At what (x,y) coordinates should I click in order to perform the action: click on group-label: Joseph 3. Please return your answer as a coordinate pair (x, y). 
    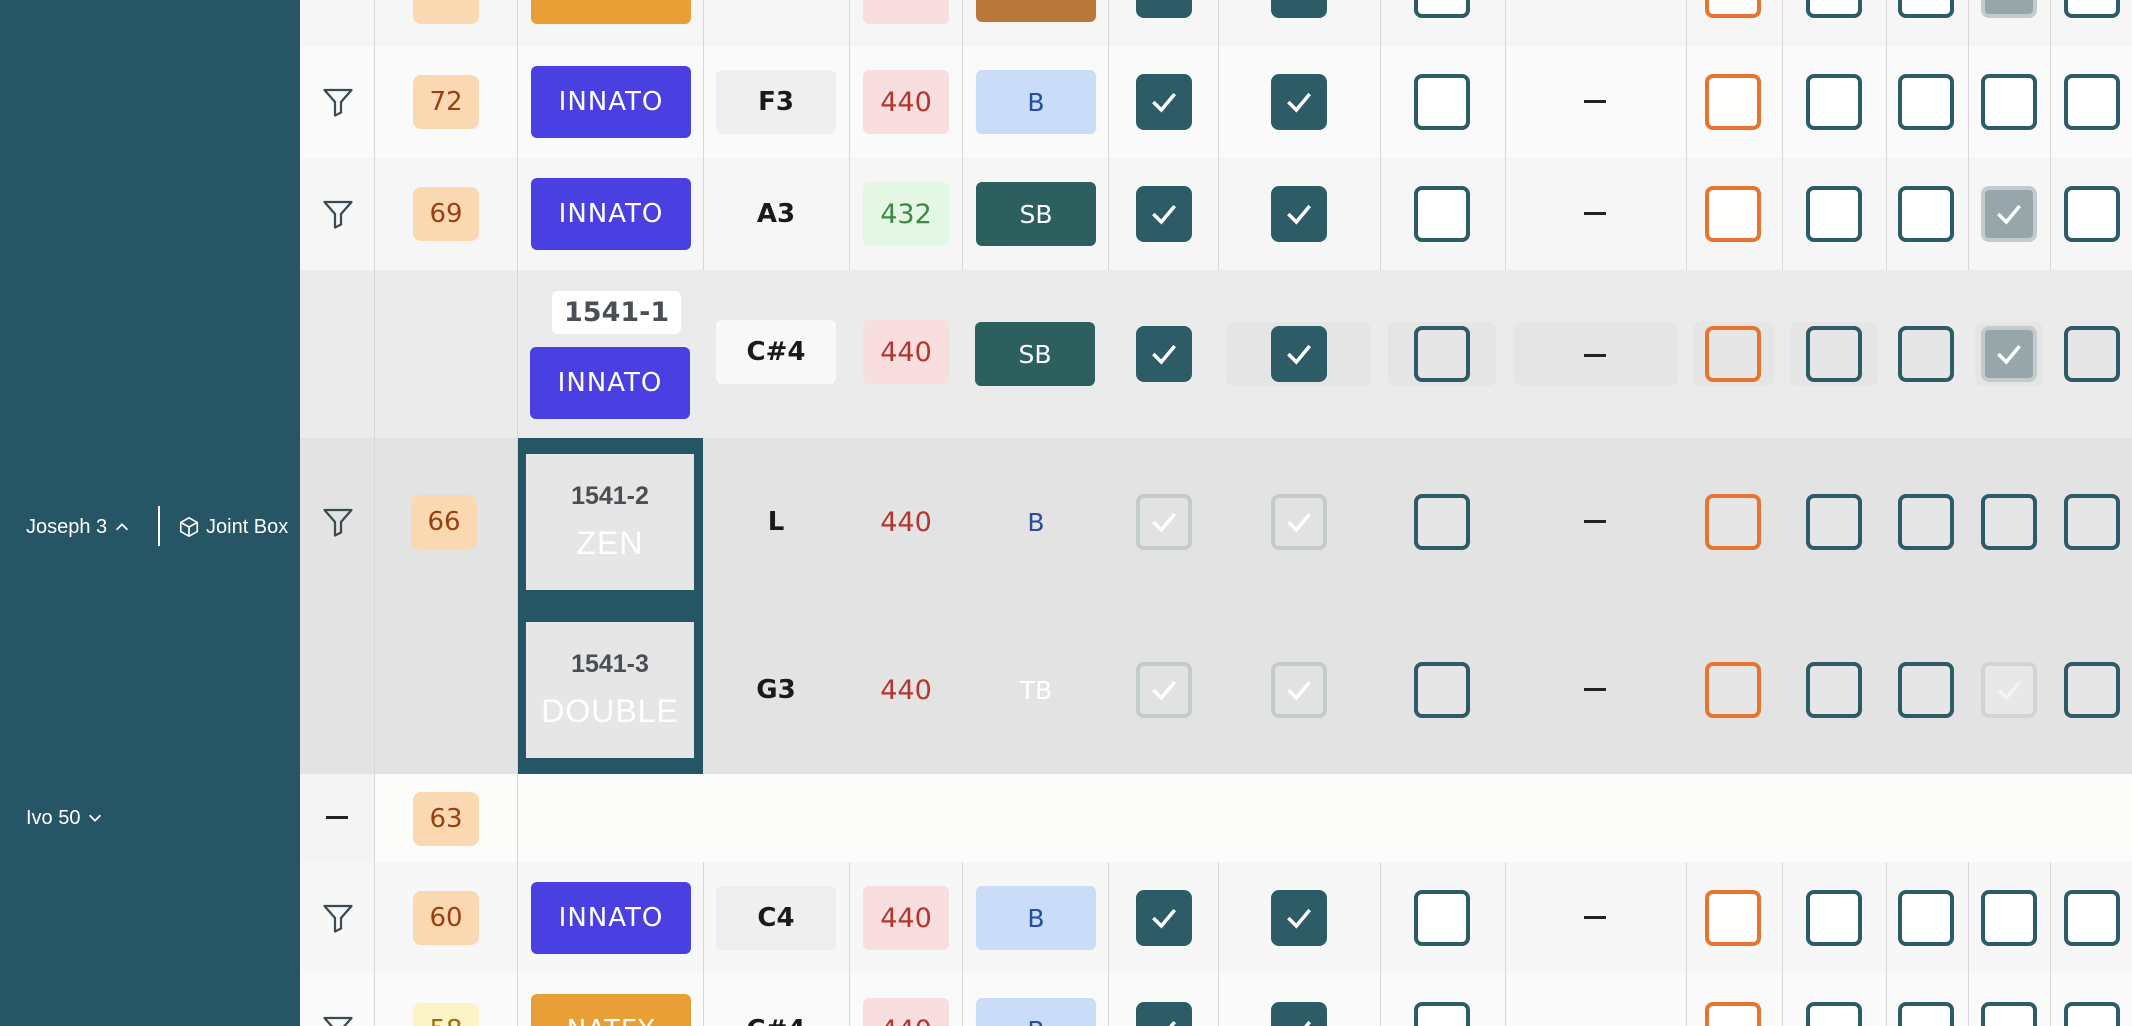
    Looking at the image, I should click on (67, 526).